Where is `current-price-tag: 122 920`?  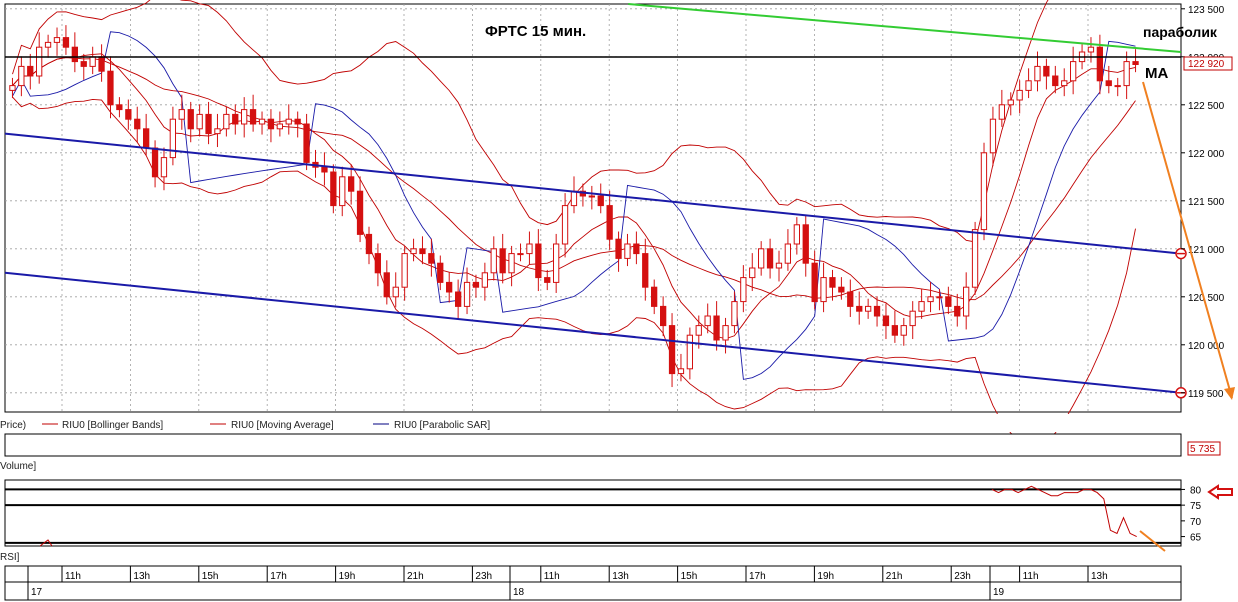 current-price-tag: 122 920 is located at coordinates (1208, 63).